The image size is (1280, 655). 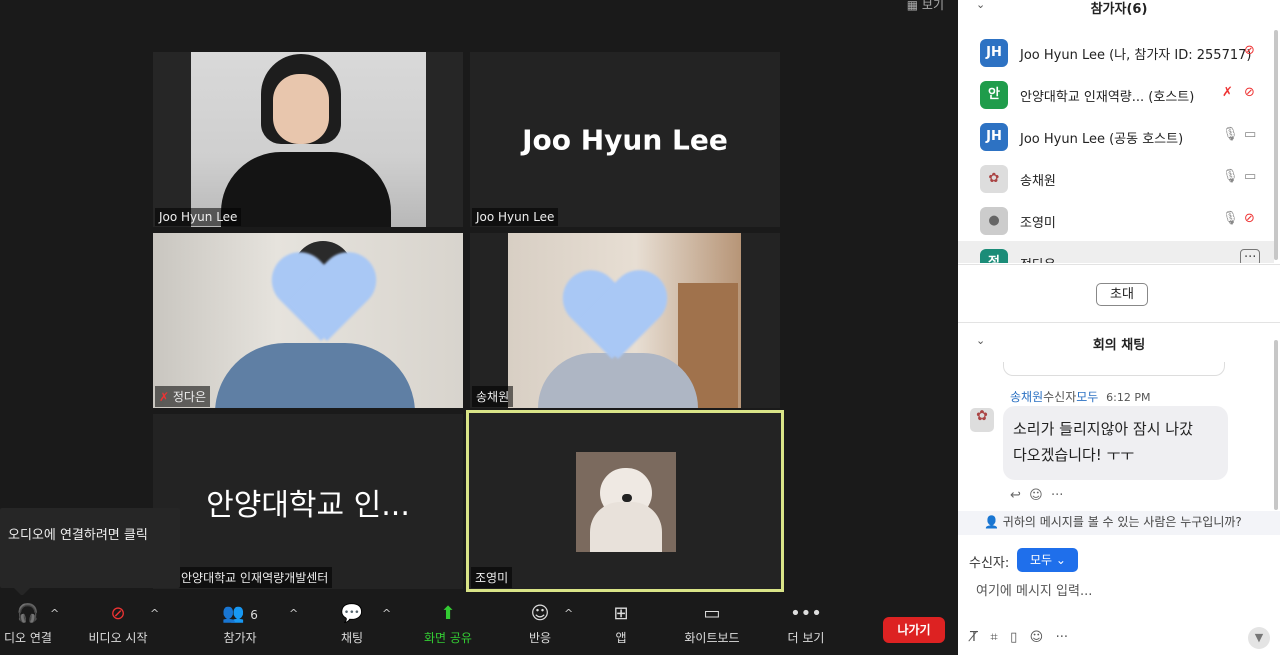 What do you see at coordinates (1019, 637) in the screenshot?
I see `chat-input-tools: T̸ ⌗ ▯ ☺ ···` at bounding box center [1019, 637].